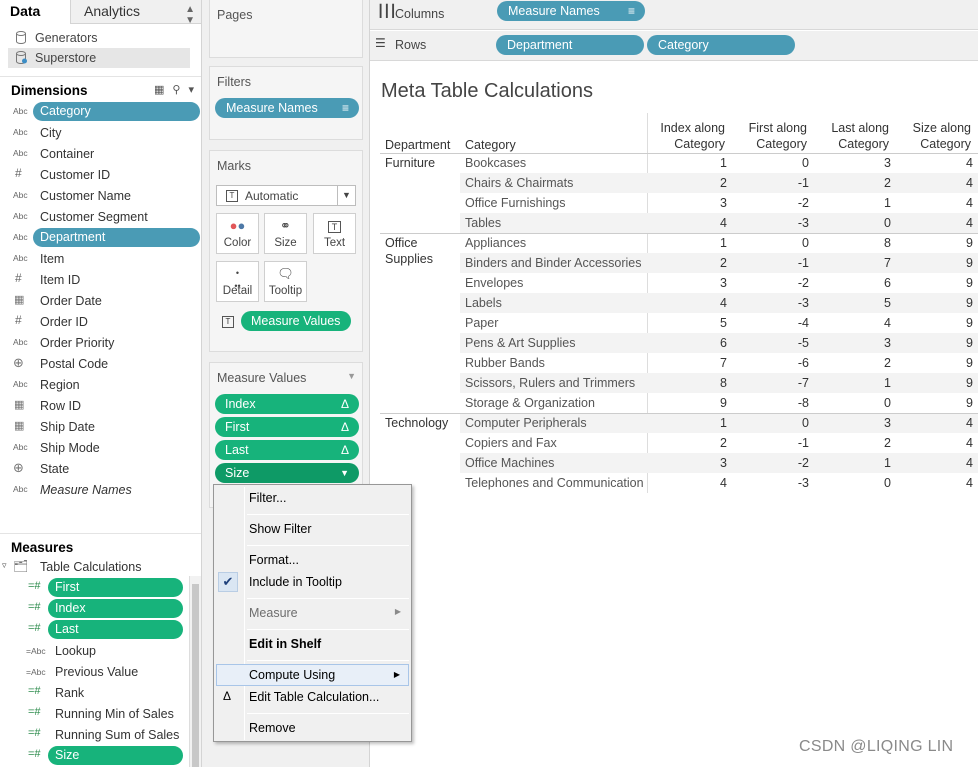 Image resolution: width=978 pixels, height=767 pixels. I want to click on first-value-cell: -7, so click(779, 383).